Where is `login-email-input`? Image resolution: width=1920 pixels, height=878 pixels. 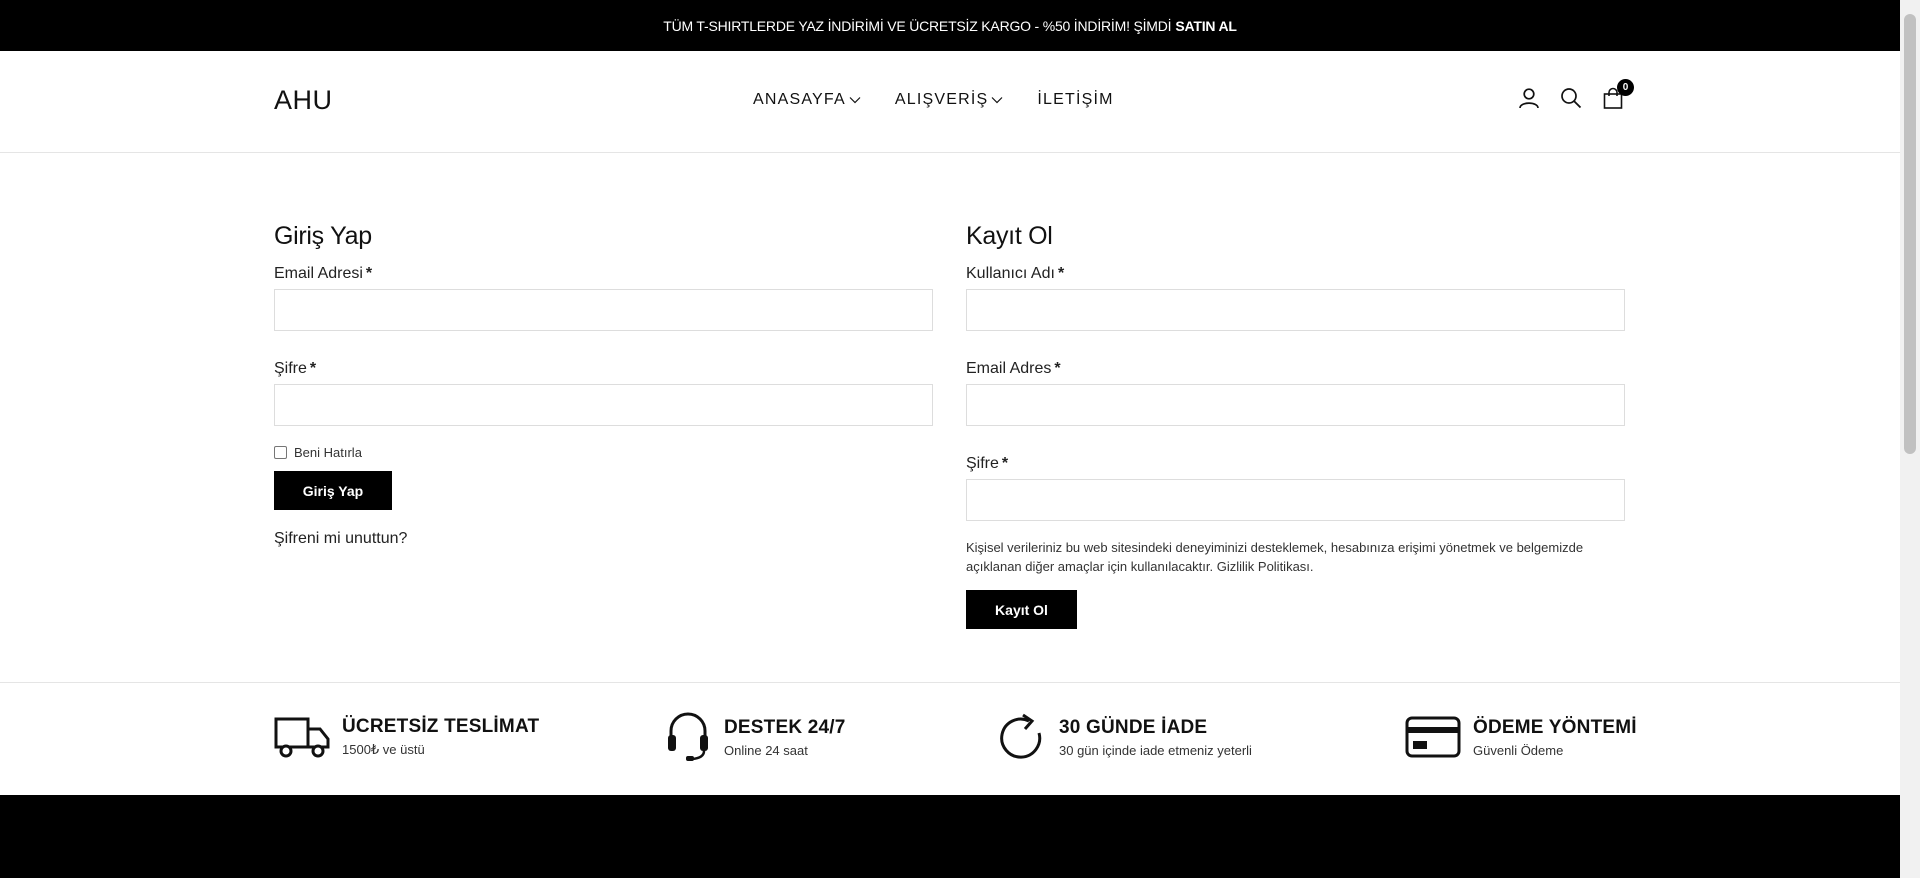 login-email-input is located at coordinates (603, 310).